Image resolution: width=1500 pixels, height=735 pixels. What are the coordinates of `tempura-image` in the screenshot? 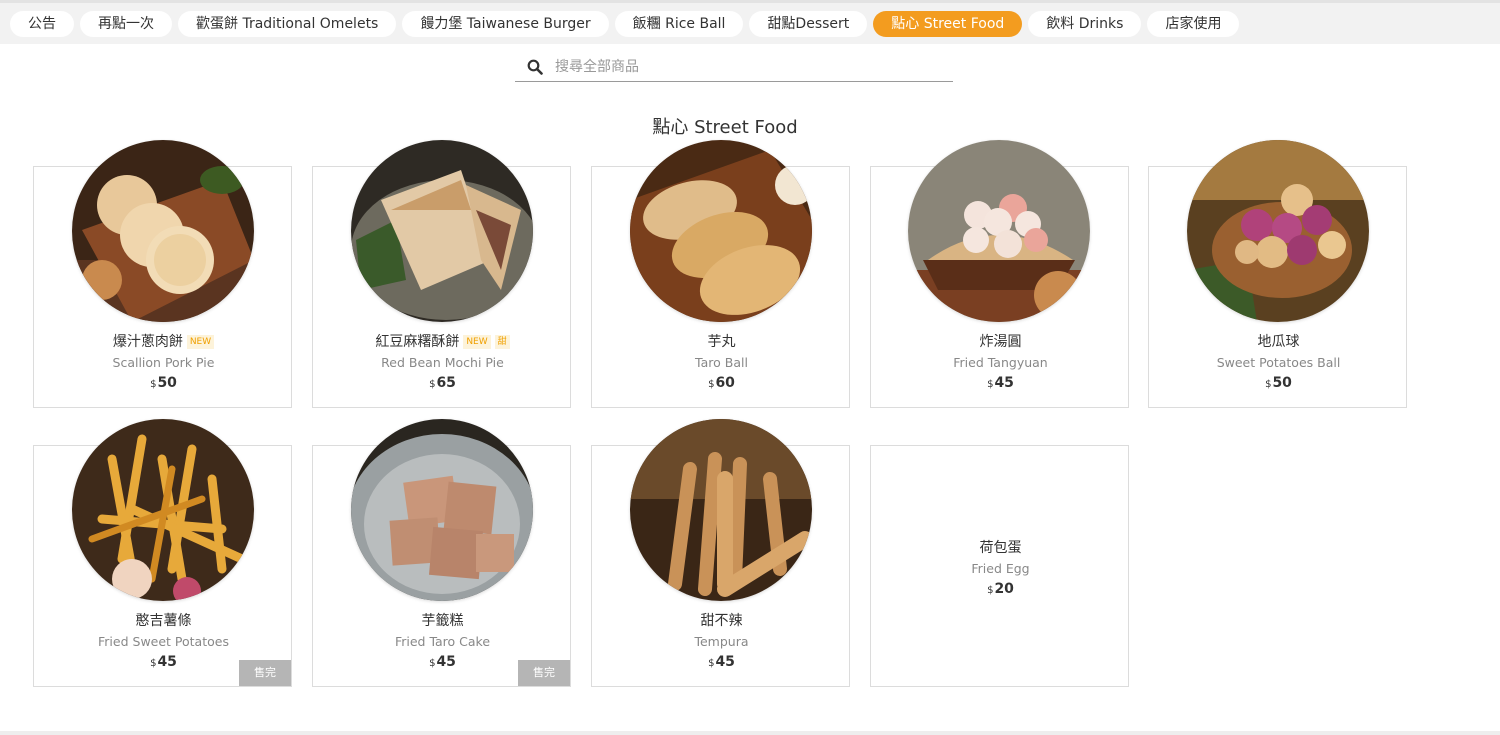 It's located at (721, 510).